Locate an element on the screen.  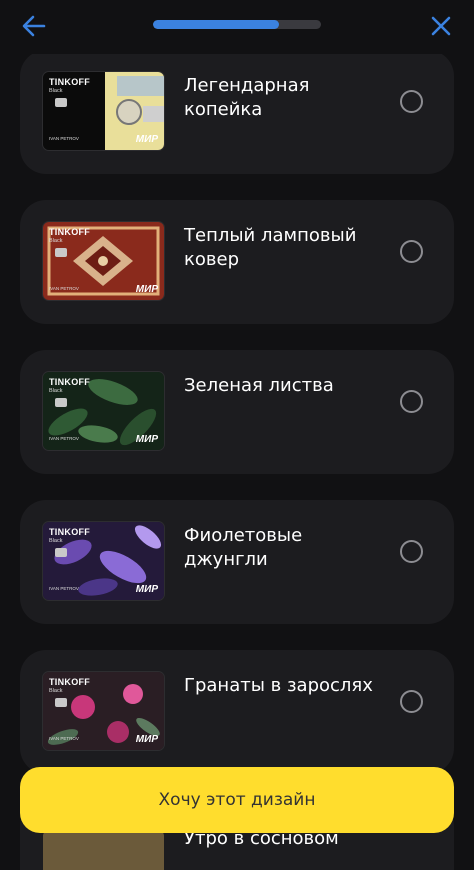
choose-design-label: Хочу этот дизайн is located at coordinates (237, 800).